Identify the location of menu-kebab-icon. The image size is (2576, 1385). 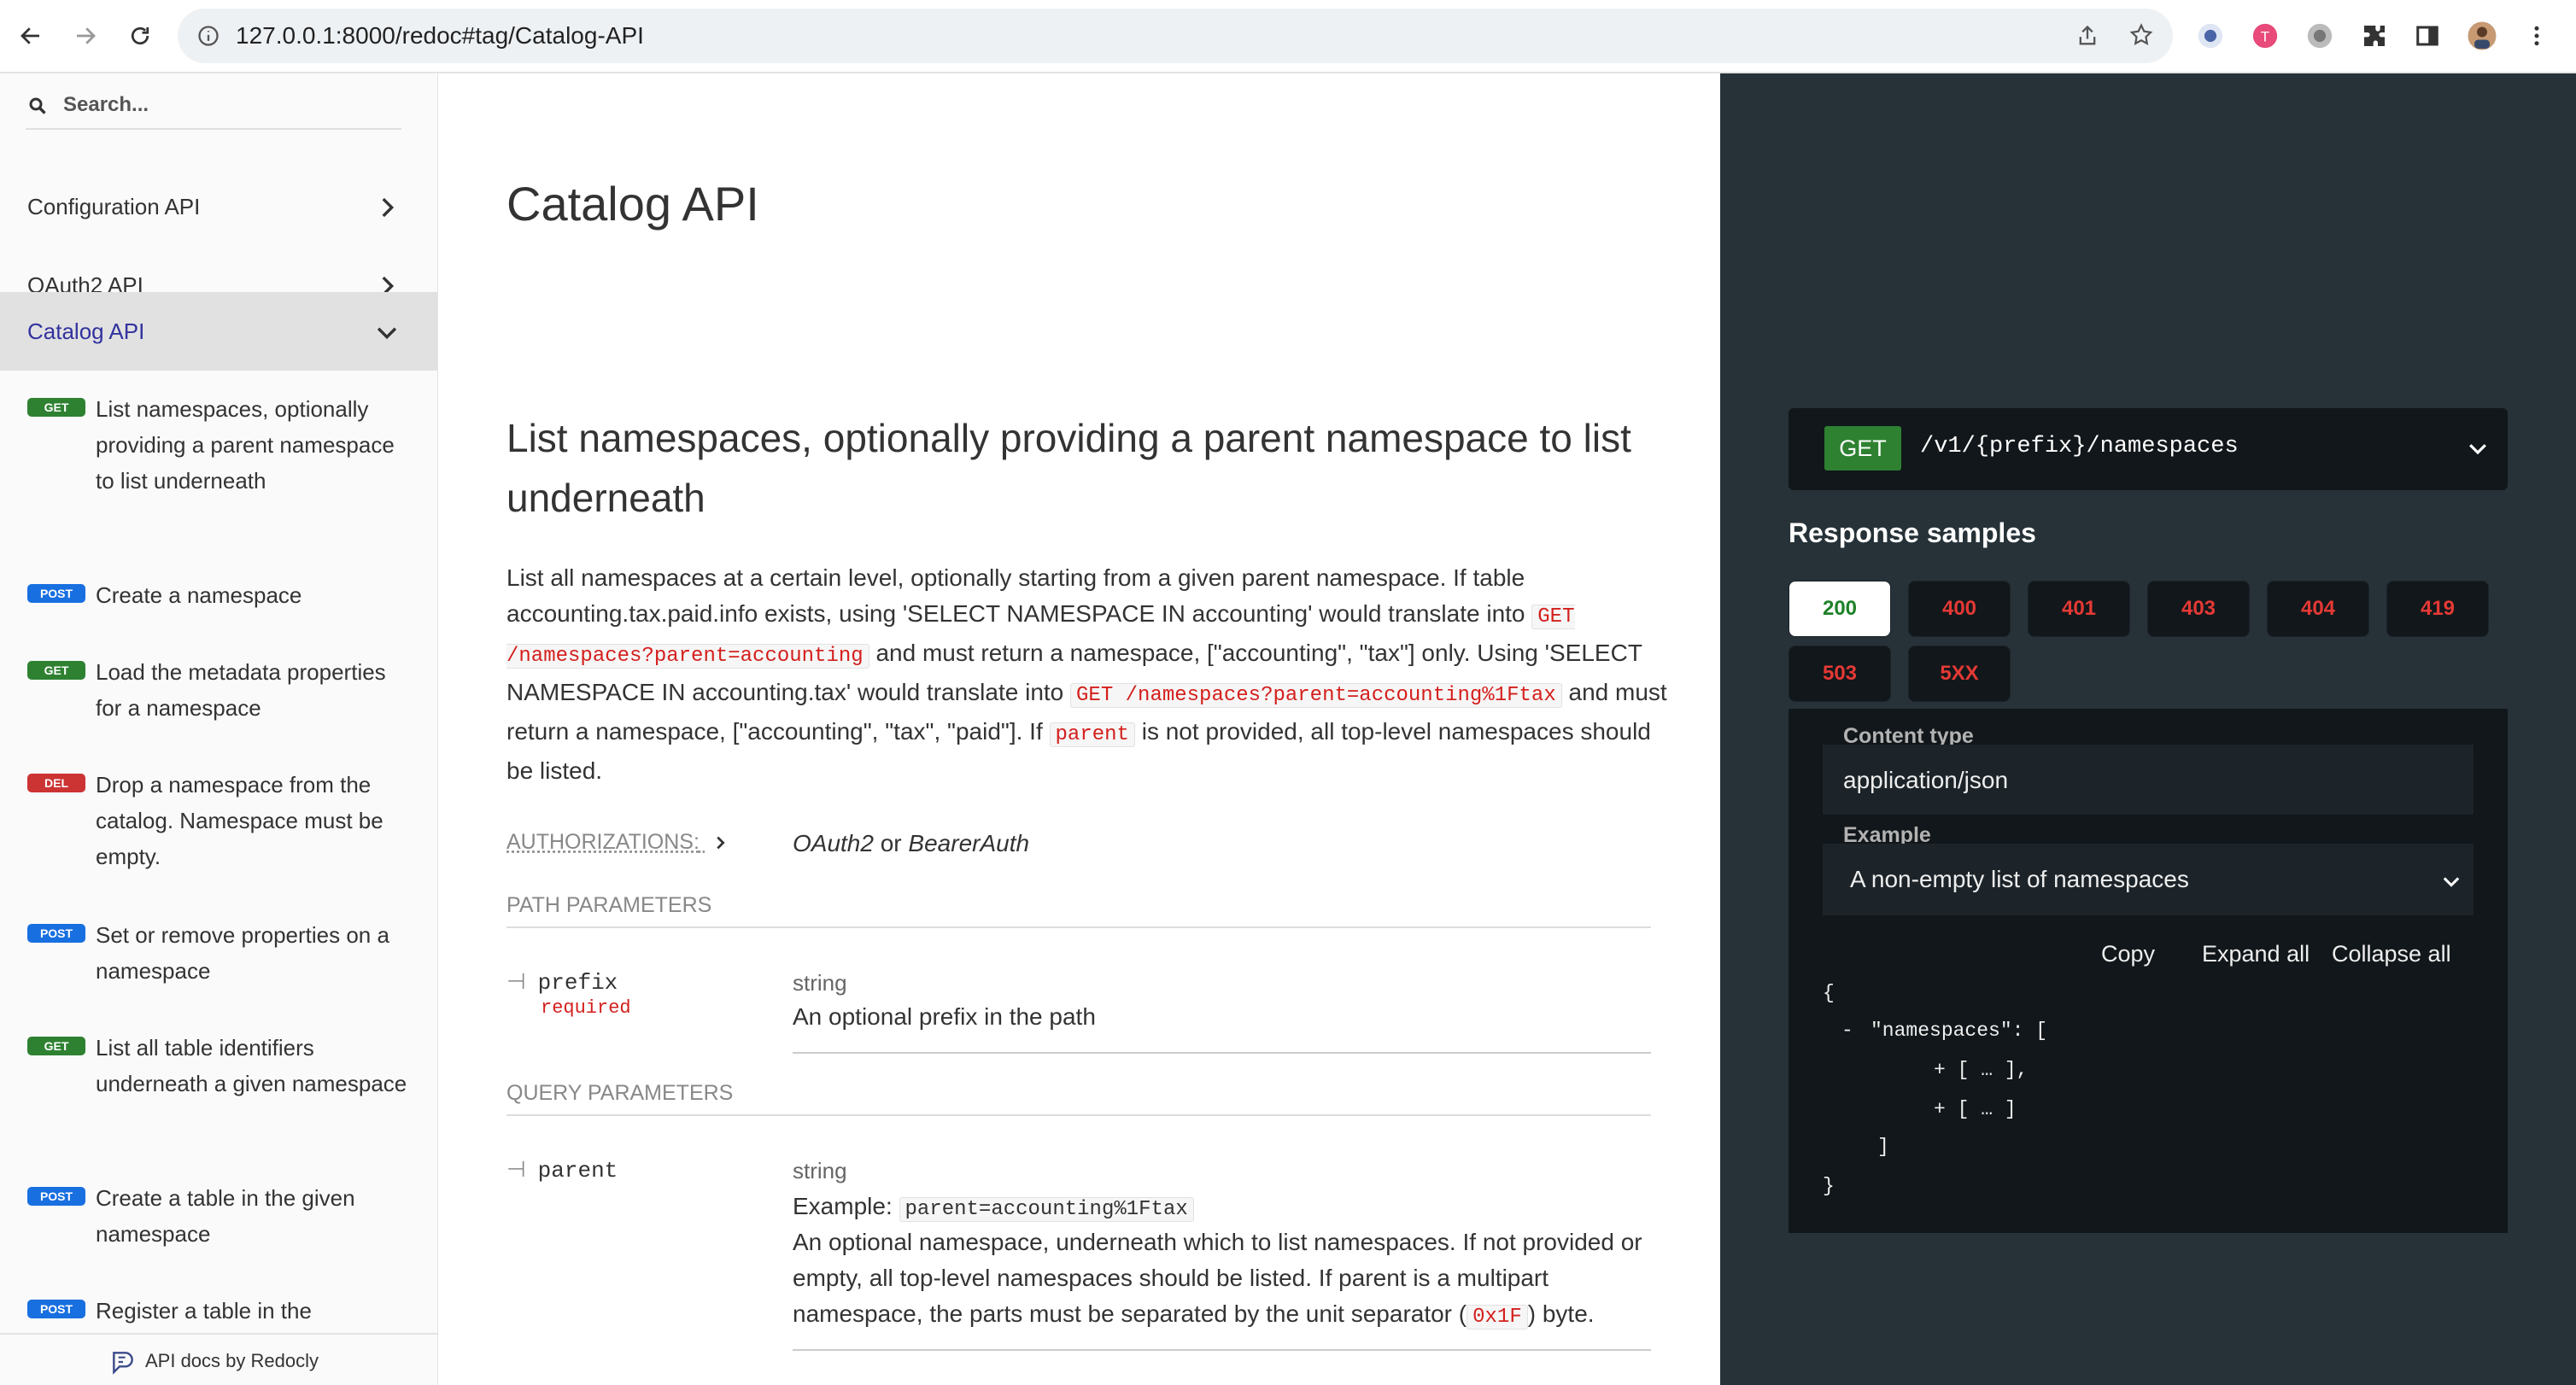
(2537, 36).